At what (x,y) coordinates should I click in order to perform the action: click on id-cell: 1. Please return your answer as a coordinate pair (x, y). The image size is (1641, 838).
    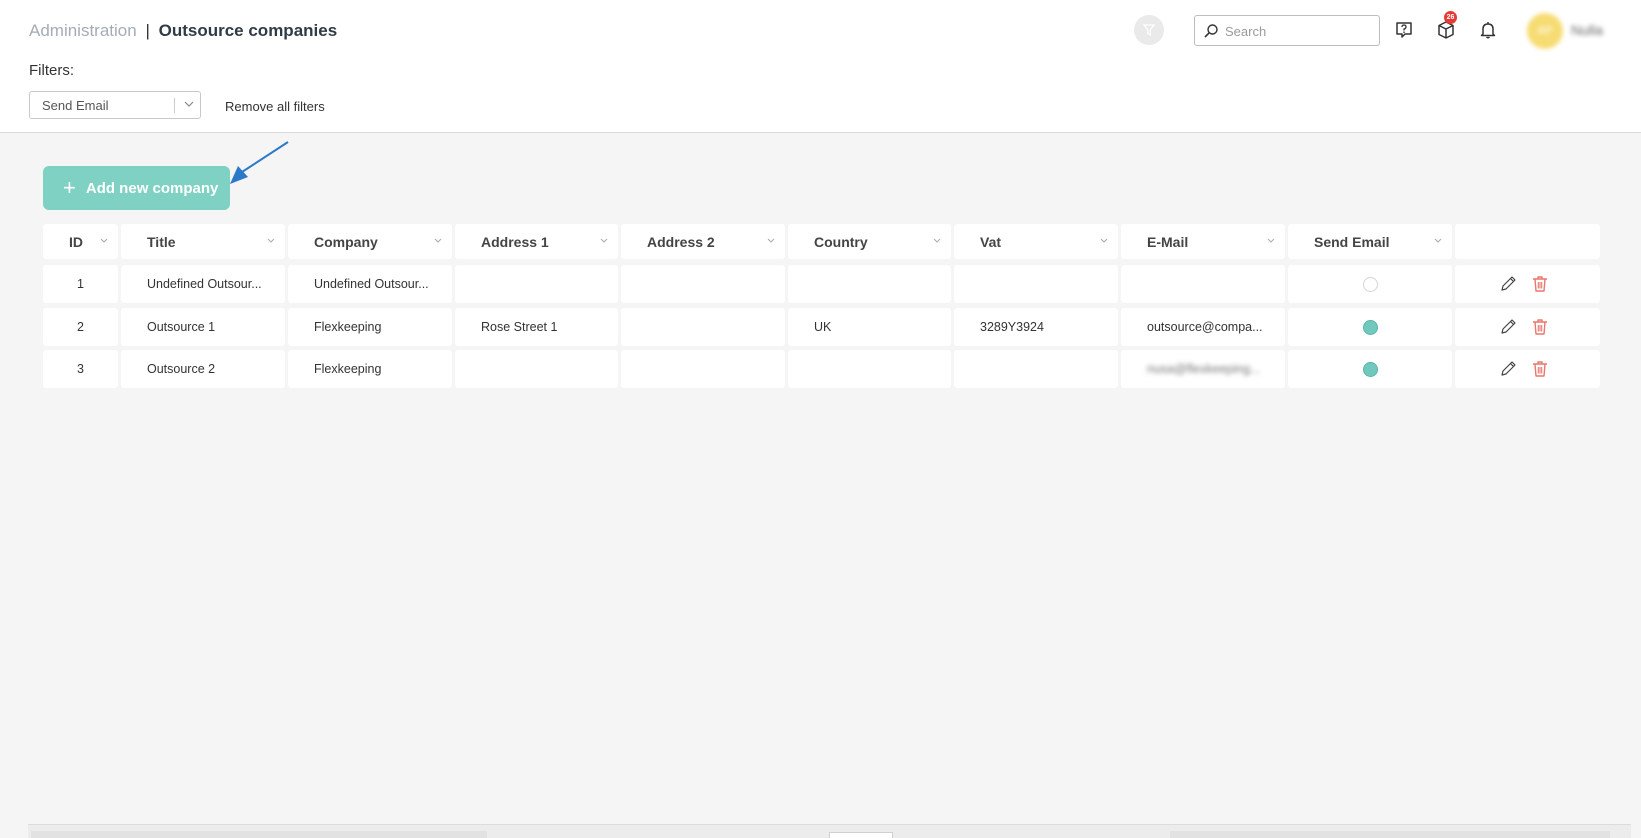
    Looking at the image, I should click on (80, 284).